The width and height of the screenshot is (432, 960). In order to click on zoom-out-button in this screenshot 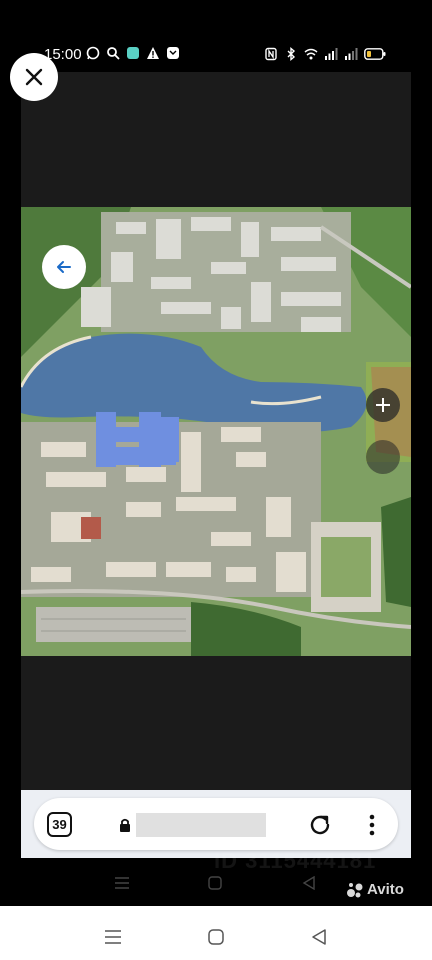, I will do `click(383, 457)`.